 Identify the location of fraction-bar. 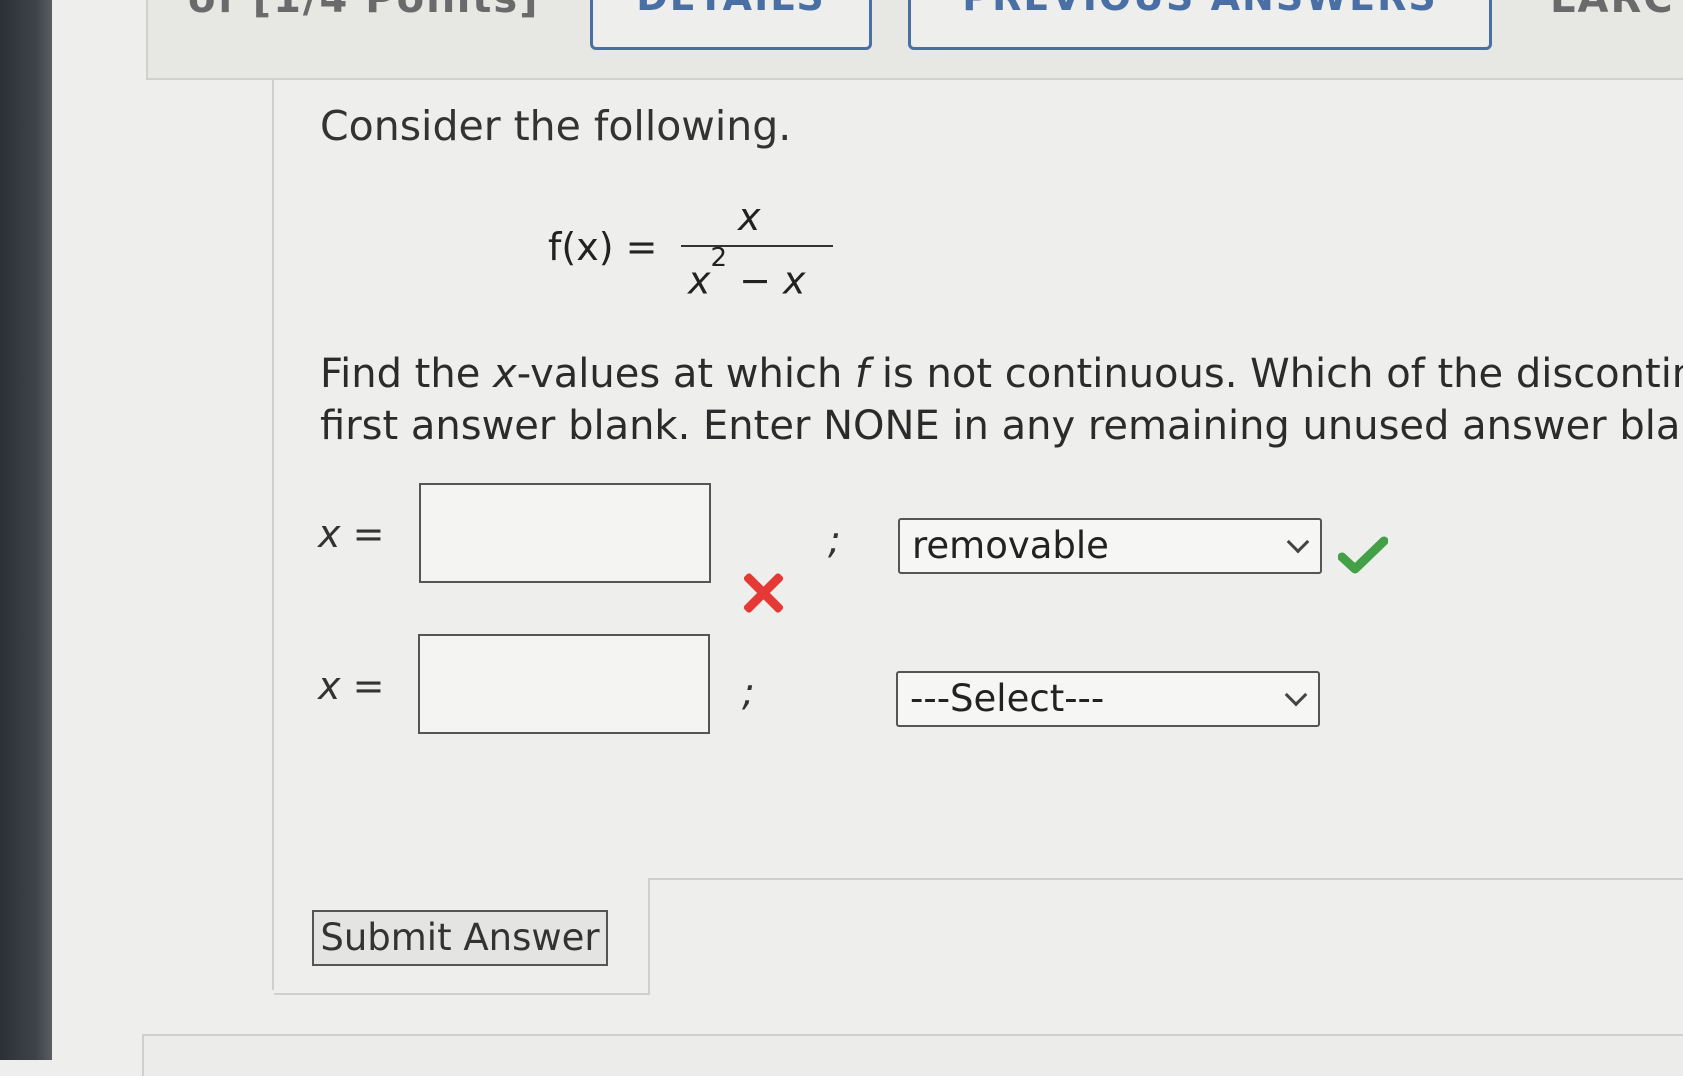
(757, 246).